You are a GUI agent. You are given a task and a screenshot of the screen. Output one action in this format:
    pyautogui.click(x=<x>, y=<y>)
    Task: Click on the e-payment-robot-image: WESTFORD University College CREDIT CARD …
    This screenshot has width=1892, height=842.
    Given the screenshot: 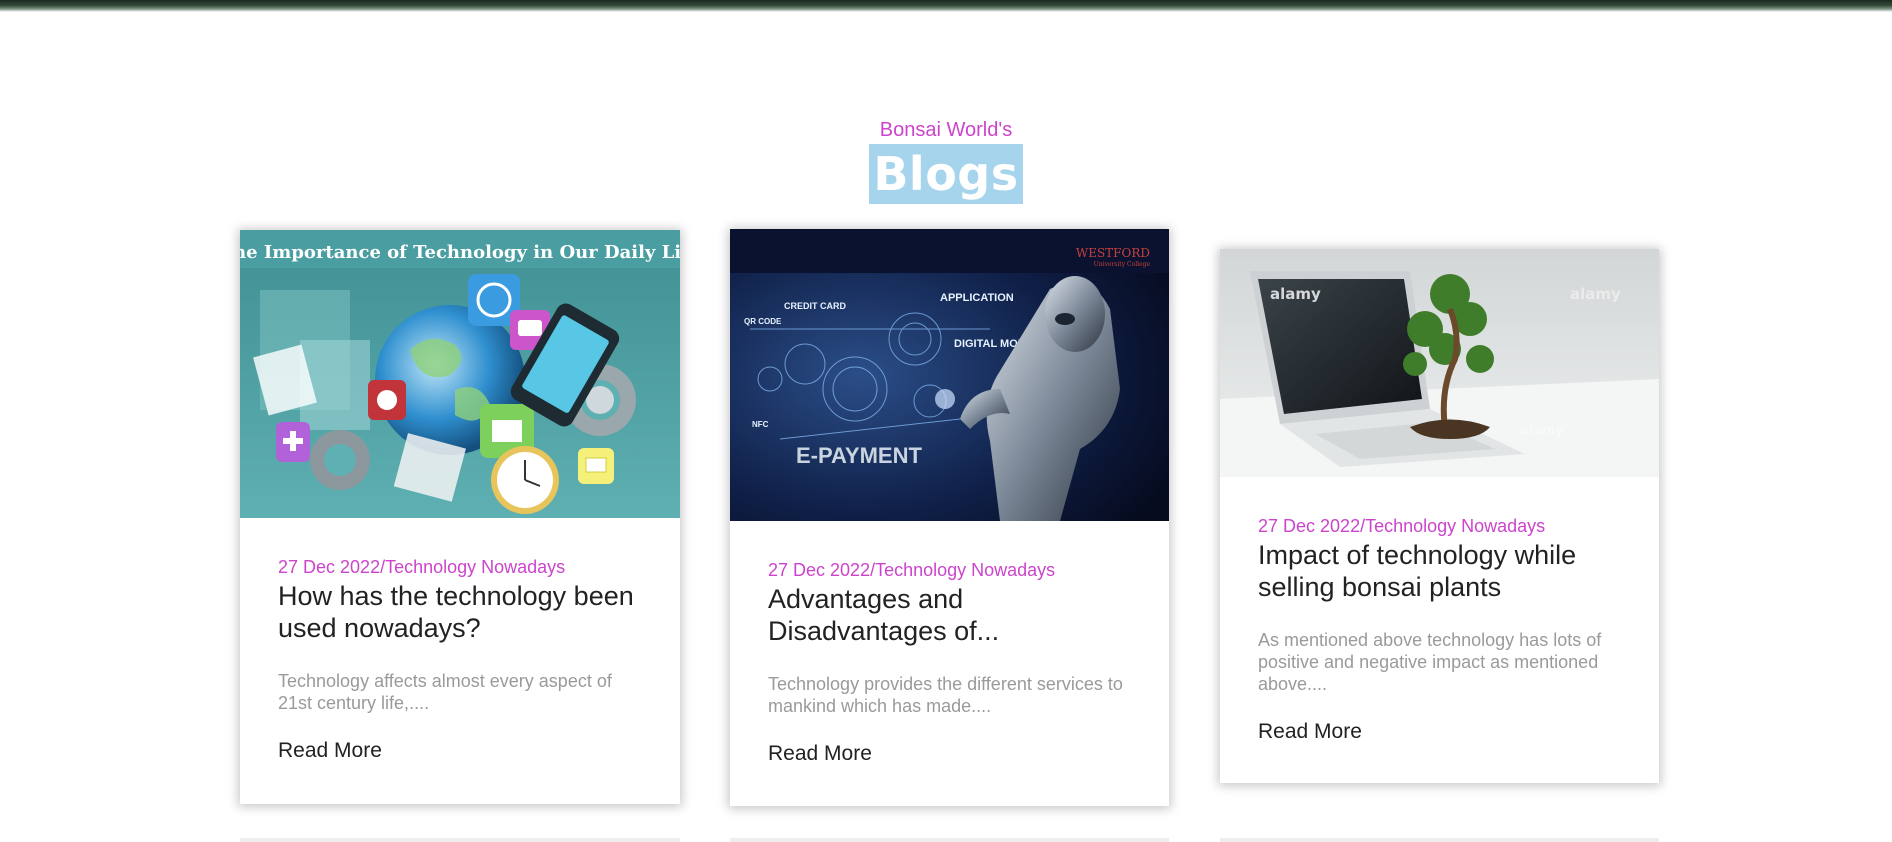 What is the action you would take?
    pyautogui.click(x=949, y=375)
    